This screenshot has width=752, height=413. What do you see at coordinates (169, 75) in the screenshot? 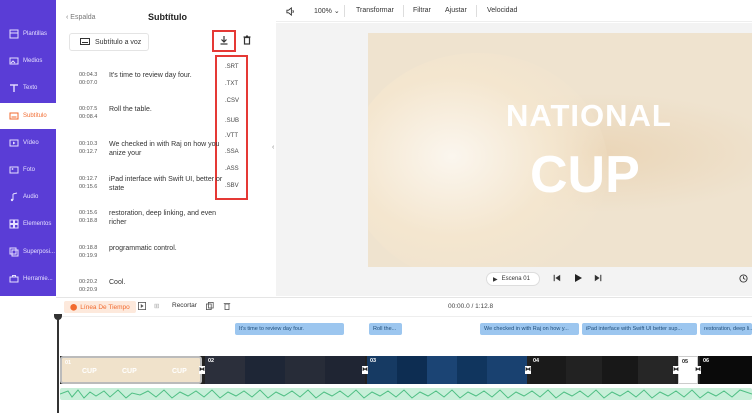
I see `subtitle-text: It's time to review day four.` at bounding box center [169, 75].